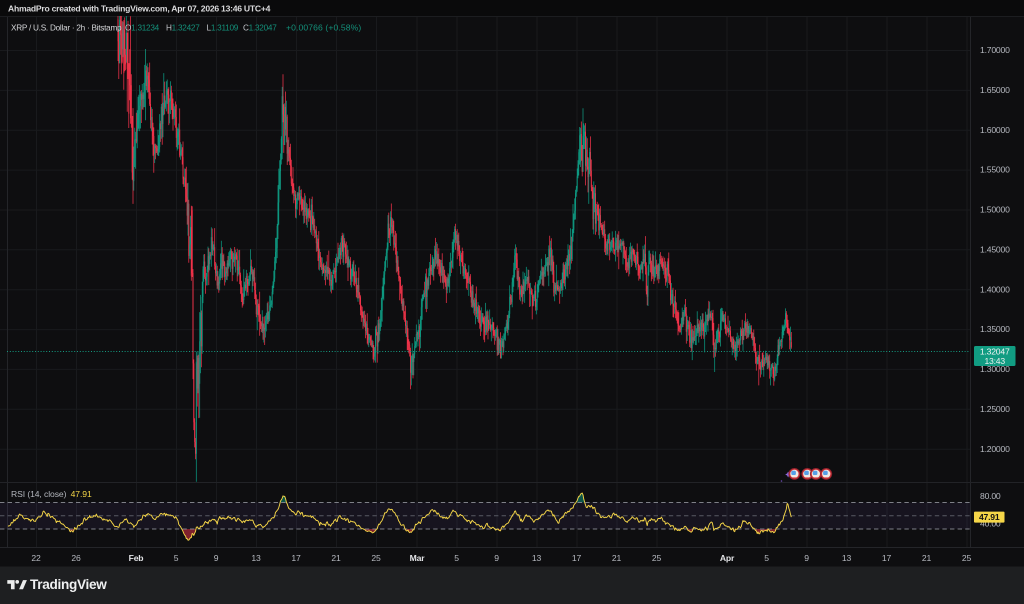 This screenshot has width=1024, height=604. I want to click on svg-text: RSI (14, close) 47.91, so click(51, 494).